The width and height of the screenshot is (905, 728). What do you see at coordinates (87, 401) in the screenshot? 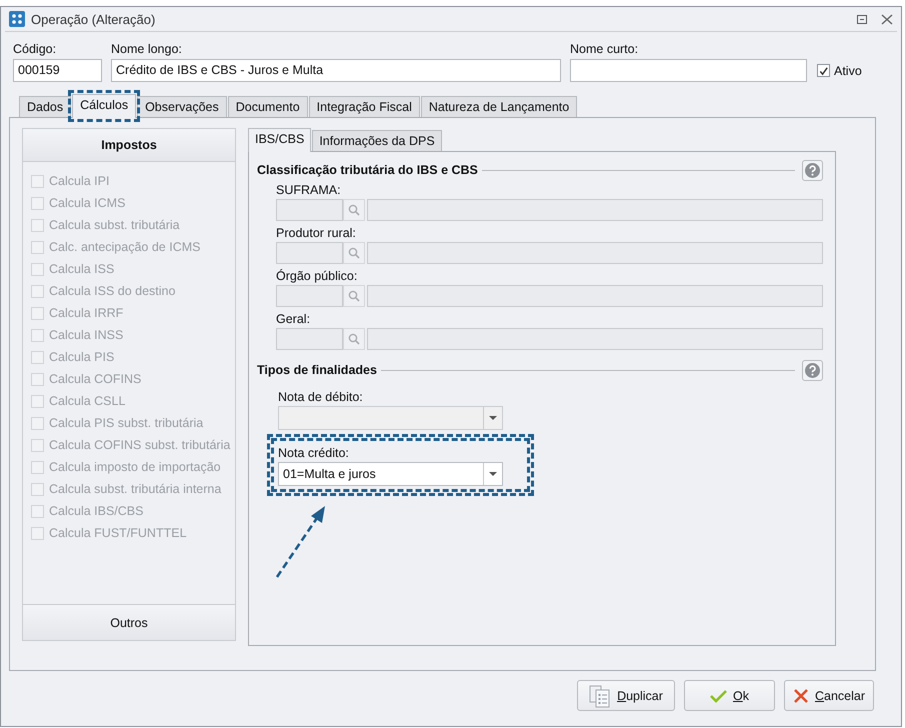
I see `checkbox-label: Calcula CSLL` at bounding box center [87, 401].